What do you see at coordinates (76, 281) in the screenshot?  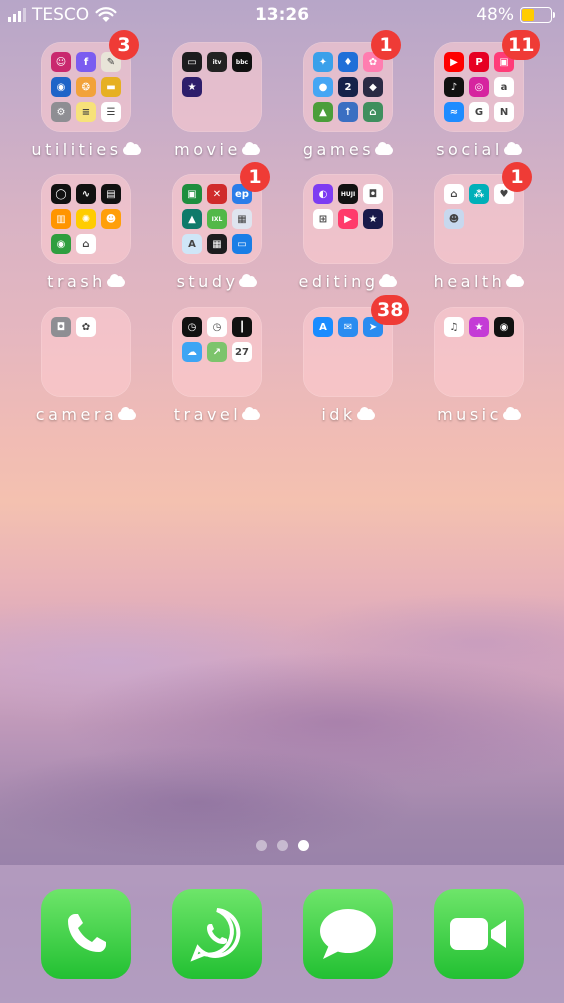 I see `folder-label-text: trash` at bounding box center [76, 281].